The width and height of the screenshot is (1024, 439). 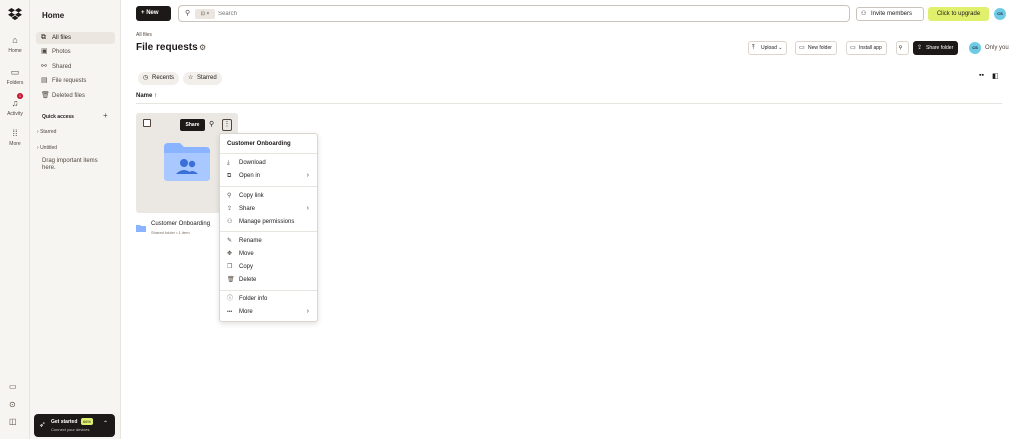 I want to click on select-checkbox, so click(x=147, y=123).